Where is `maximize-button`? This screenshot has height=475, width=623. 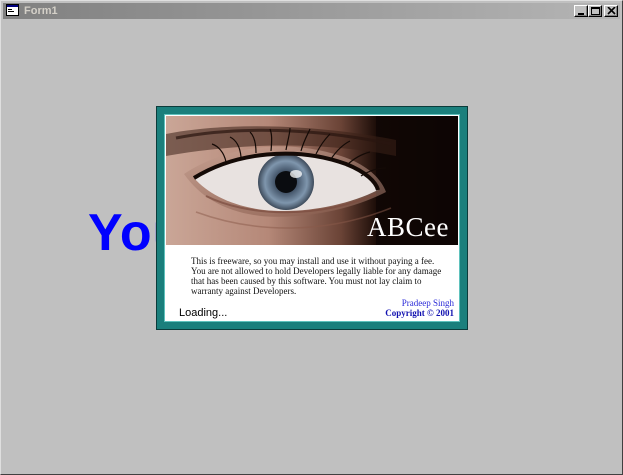 maximize-button is located at coordinates (595, 11).